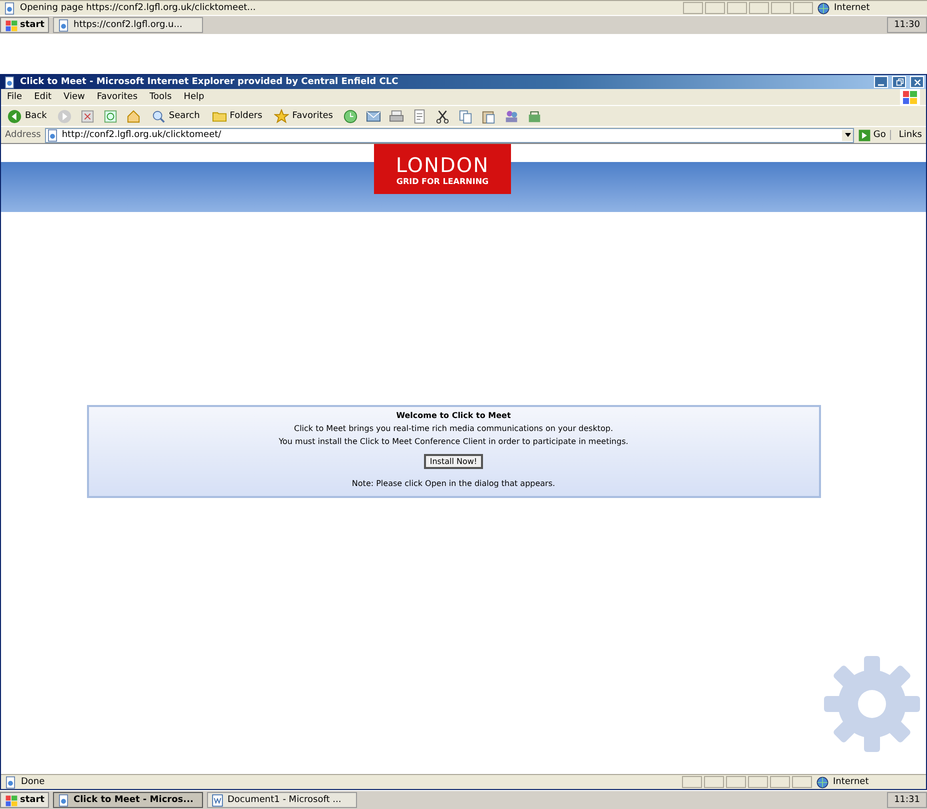  I want to click on restore-icon, so click(899, 82).